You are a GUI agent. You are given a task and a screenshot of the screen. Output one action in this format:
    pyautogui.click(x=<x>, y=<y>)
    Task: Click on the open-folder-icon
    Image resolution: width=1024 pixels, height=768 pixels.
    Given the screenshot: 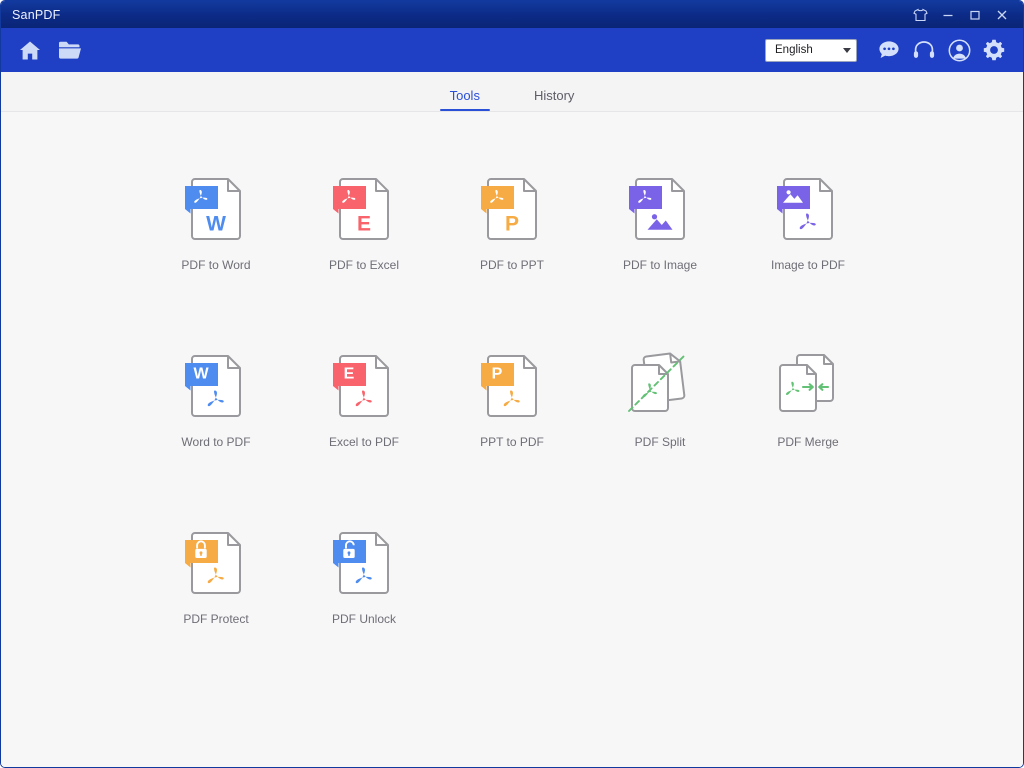 What is the action you would take?
    pyautogui.click(x=70, y=50)
    